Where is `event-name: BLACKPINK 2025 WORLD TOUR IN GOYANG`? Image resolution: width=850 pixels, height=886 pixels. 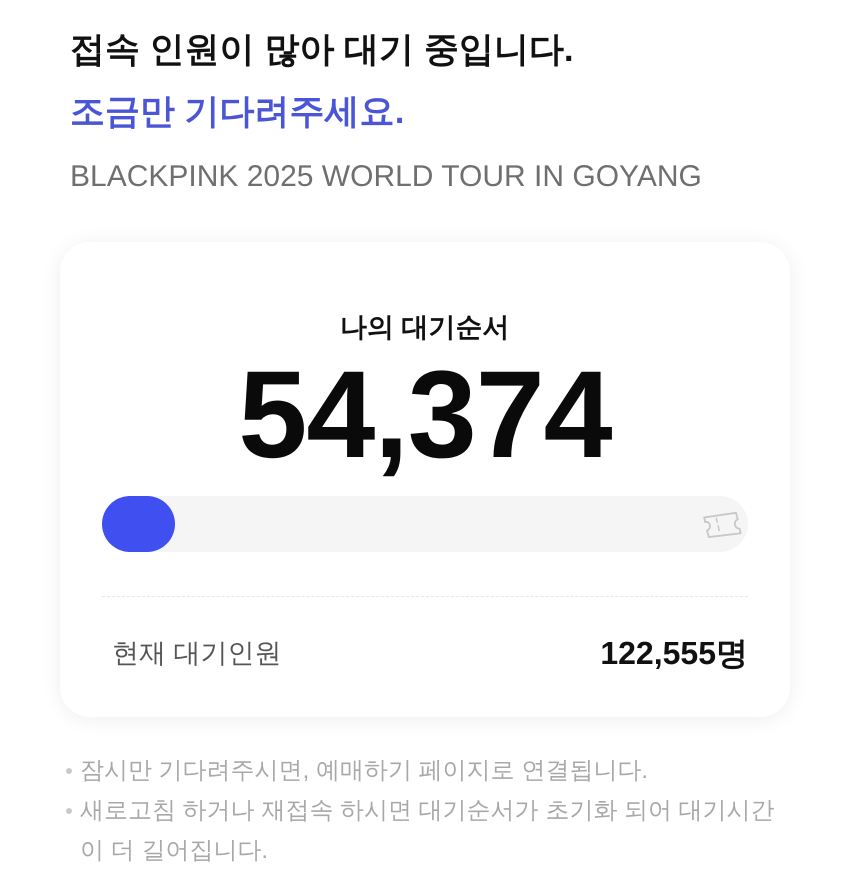
event-name: BLACKPINK 2025 WORLD TOUR IN GOYANG is located at coordinates (386, 177).